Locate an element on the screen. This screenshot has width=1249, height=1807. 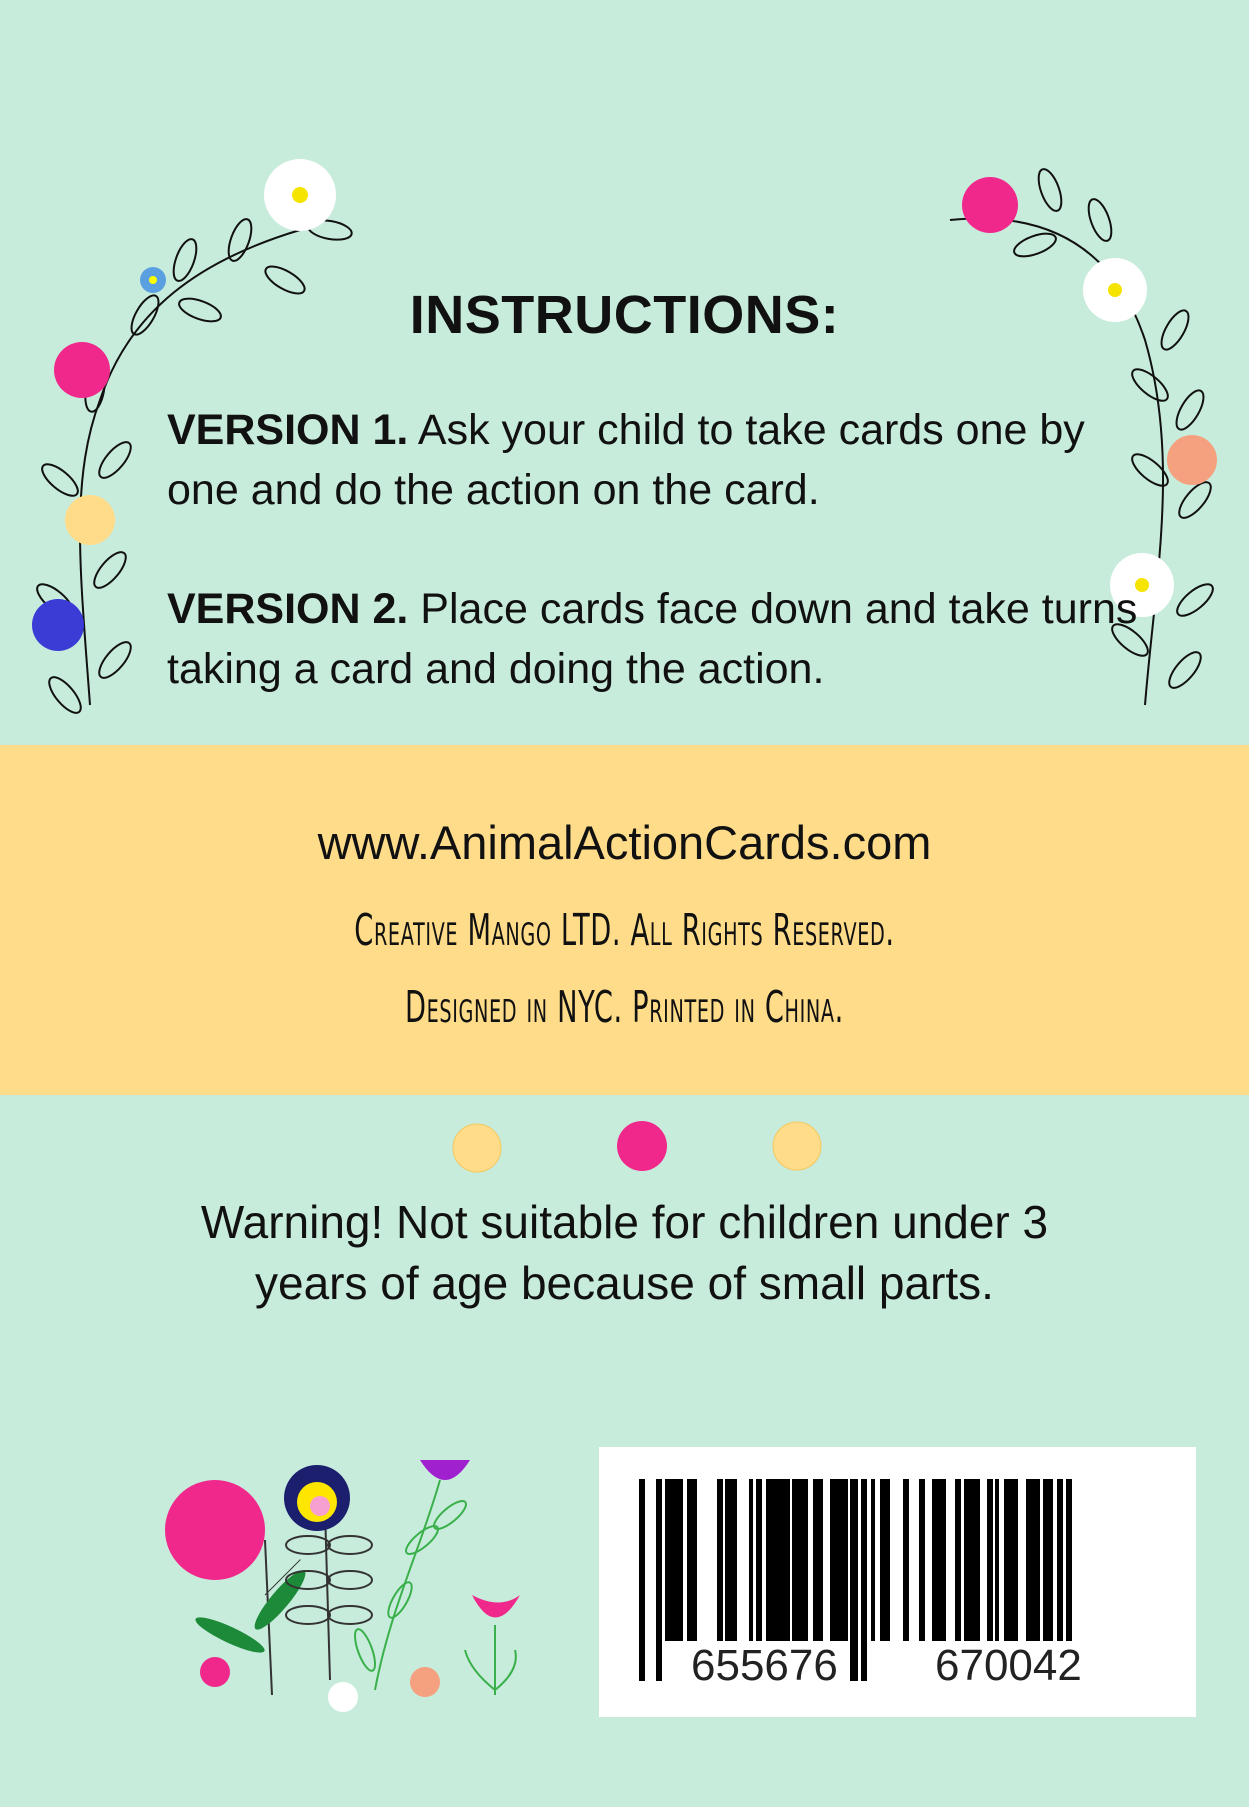
version-2-label: VERSION 2. is located at coordinates (288, 609).